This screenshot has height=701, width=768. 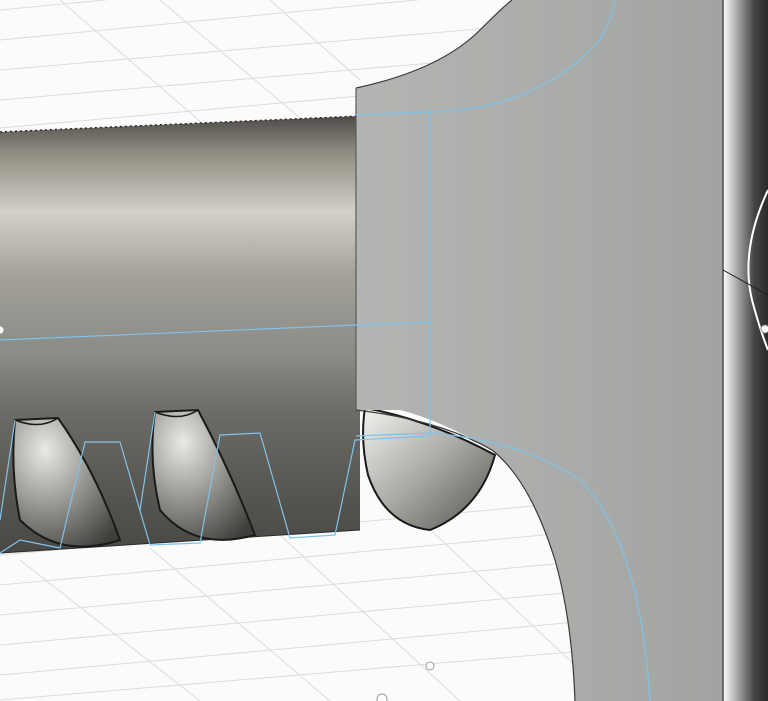 I want to click on side-face, so click(x=745, y=350).